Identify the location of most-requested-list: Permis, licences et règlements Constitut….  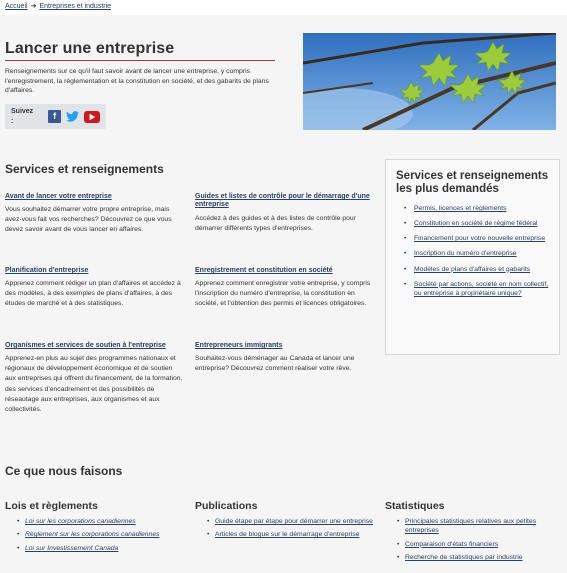
(472, 251).